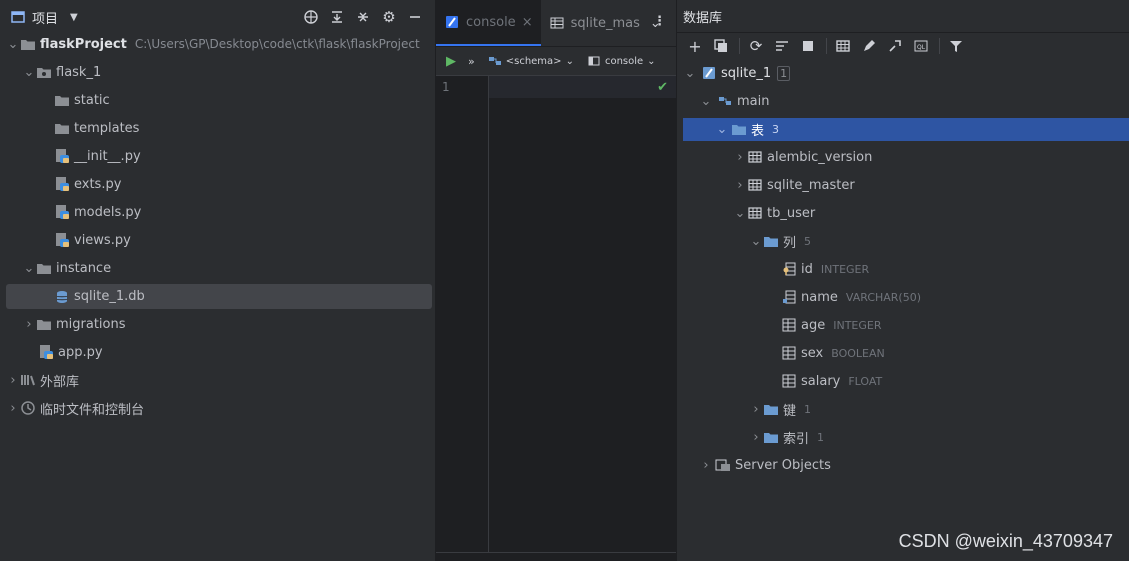 Image resolution: width=1129 pixels, height=561 pixels. I want to click on editor-bottom-border, so click(556, 552).